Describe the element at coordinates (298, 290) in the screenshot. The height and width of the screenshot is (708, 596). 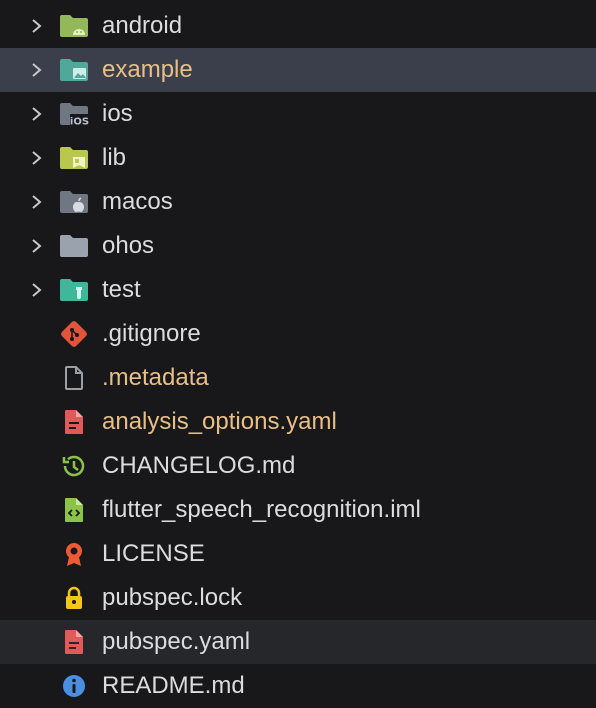
I see `tree-item-test: test` at that location.